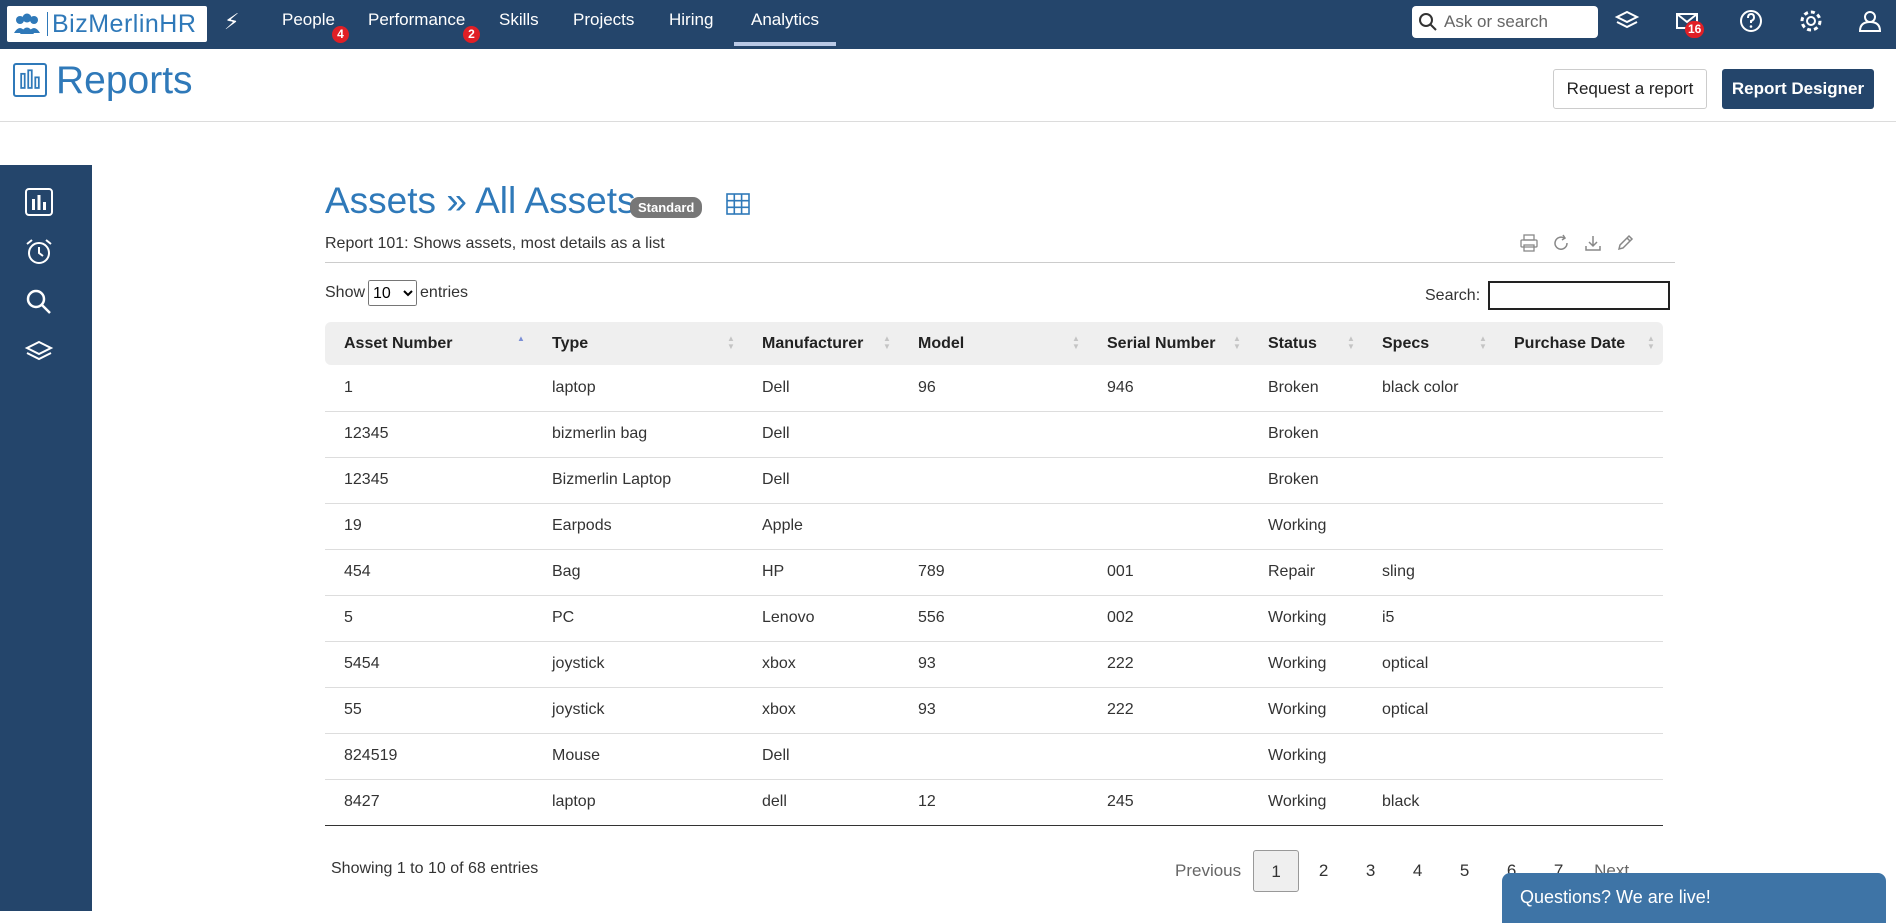 The width and height of the screenshot is (1896, 923). I want to click on show-label: Show, so click(345, 292).